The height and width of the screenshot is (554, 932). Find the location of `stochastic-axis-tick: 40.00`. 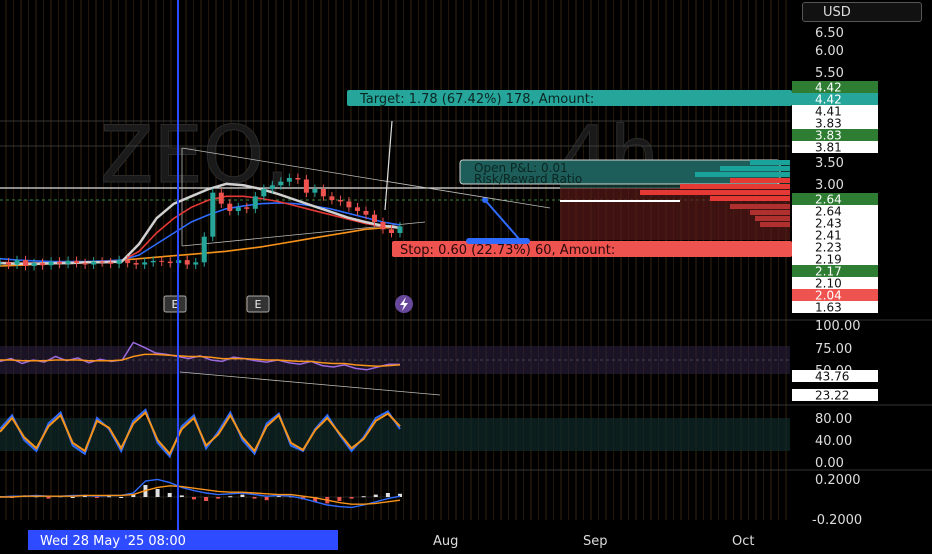

stochastic-axis-tick: 40.00 is located at coordinates (833, 441).